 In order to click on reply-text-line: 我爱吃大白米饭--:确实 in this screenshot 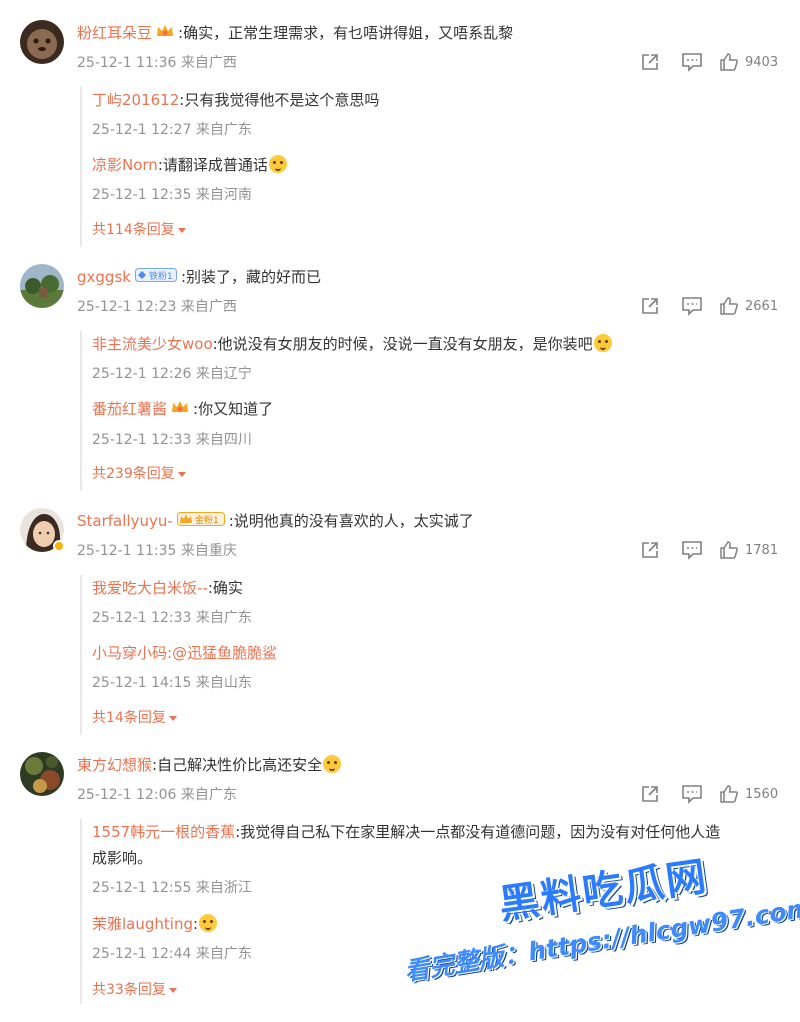, I will do `click(437, 588)`.